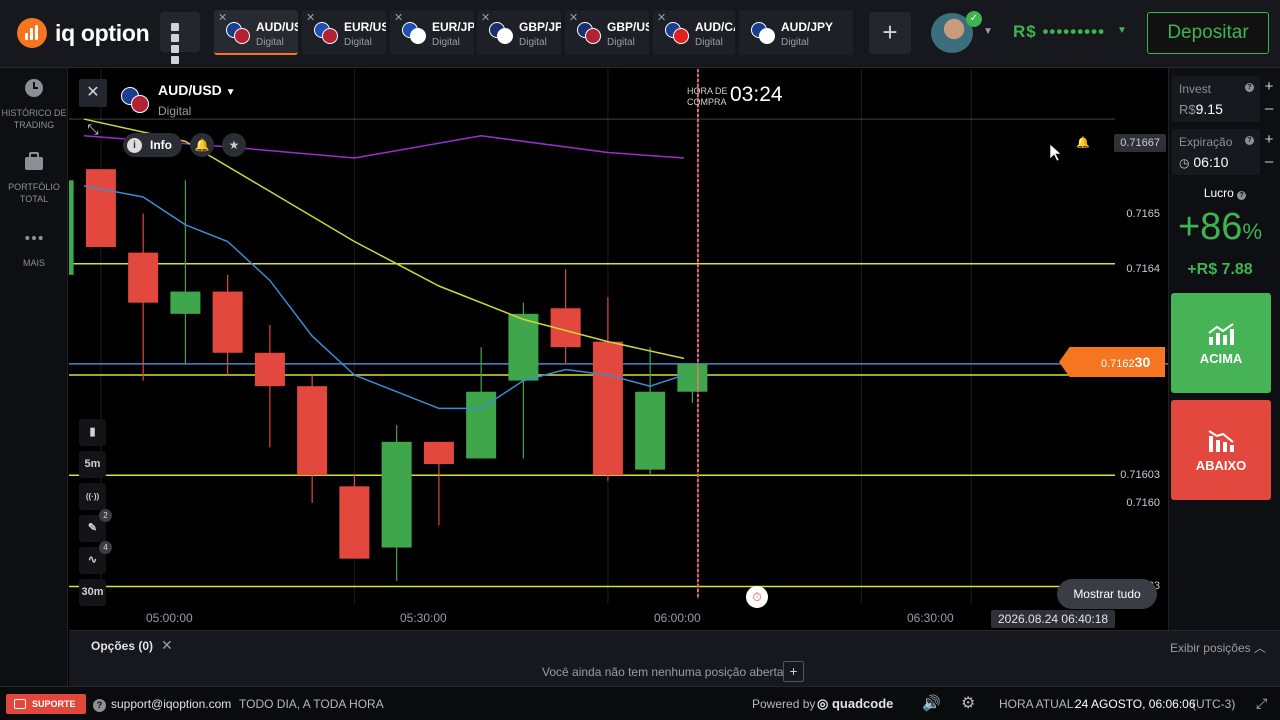 This screenshot has height=720, width=1280. I want to click on profit-label: Lucro ?, so click(1224, 193).